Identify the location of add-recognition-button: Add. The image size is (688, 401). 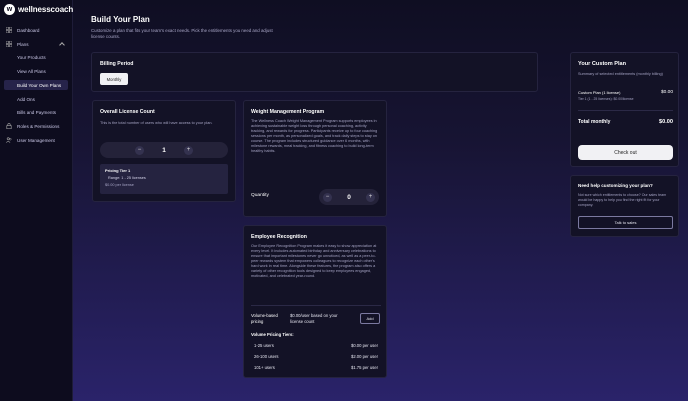
(370, 318).